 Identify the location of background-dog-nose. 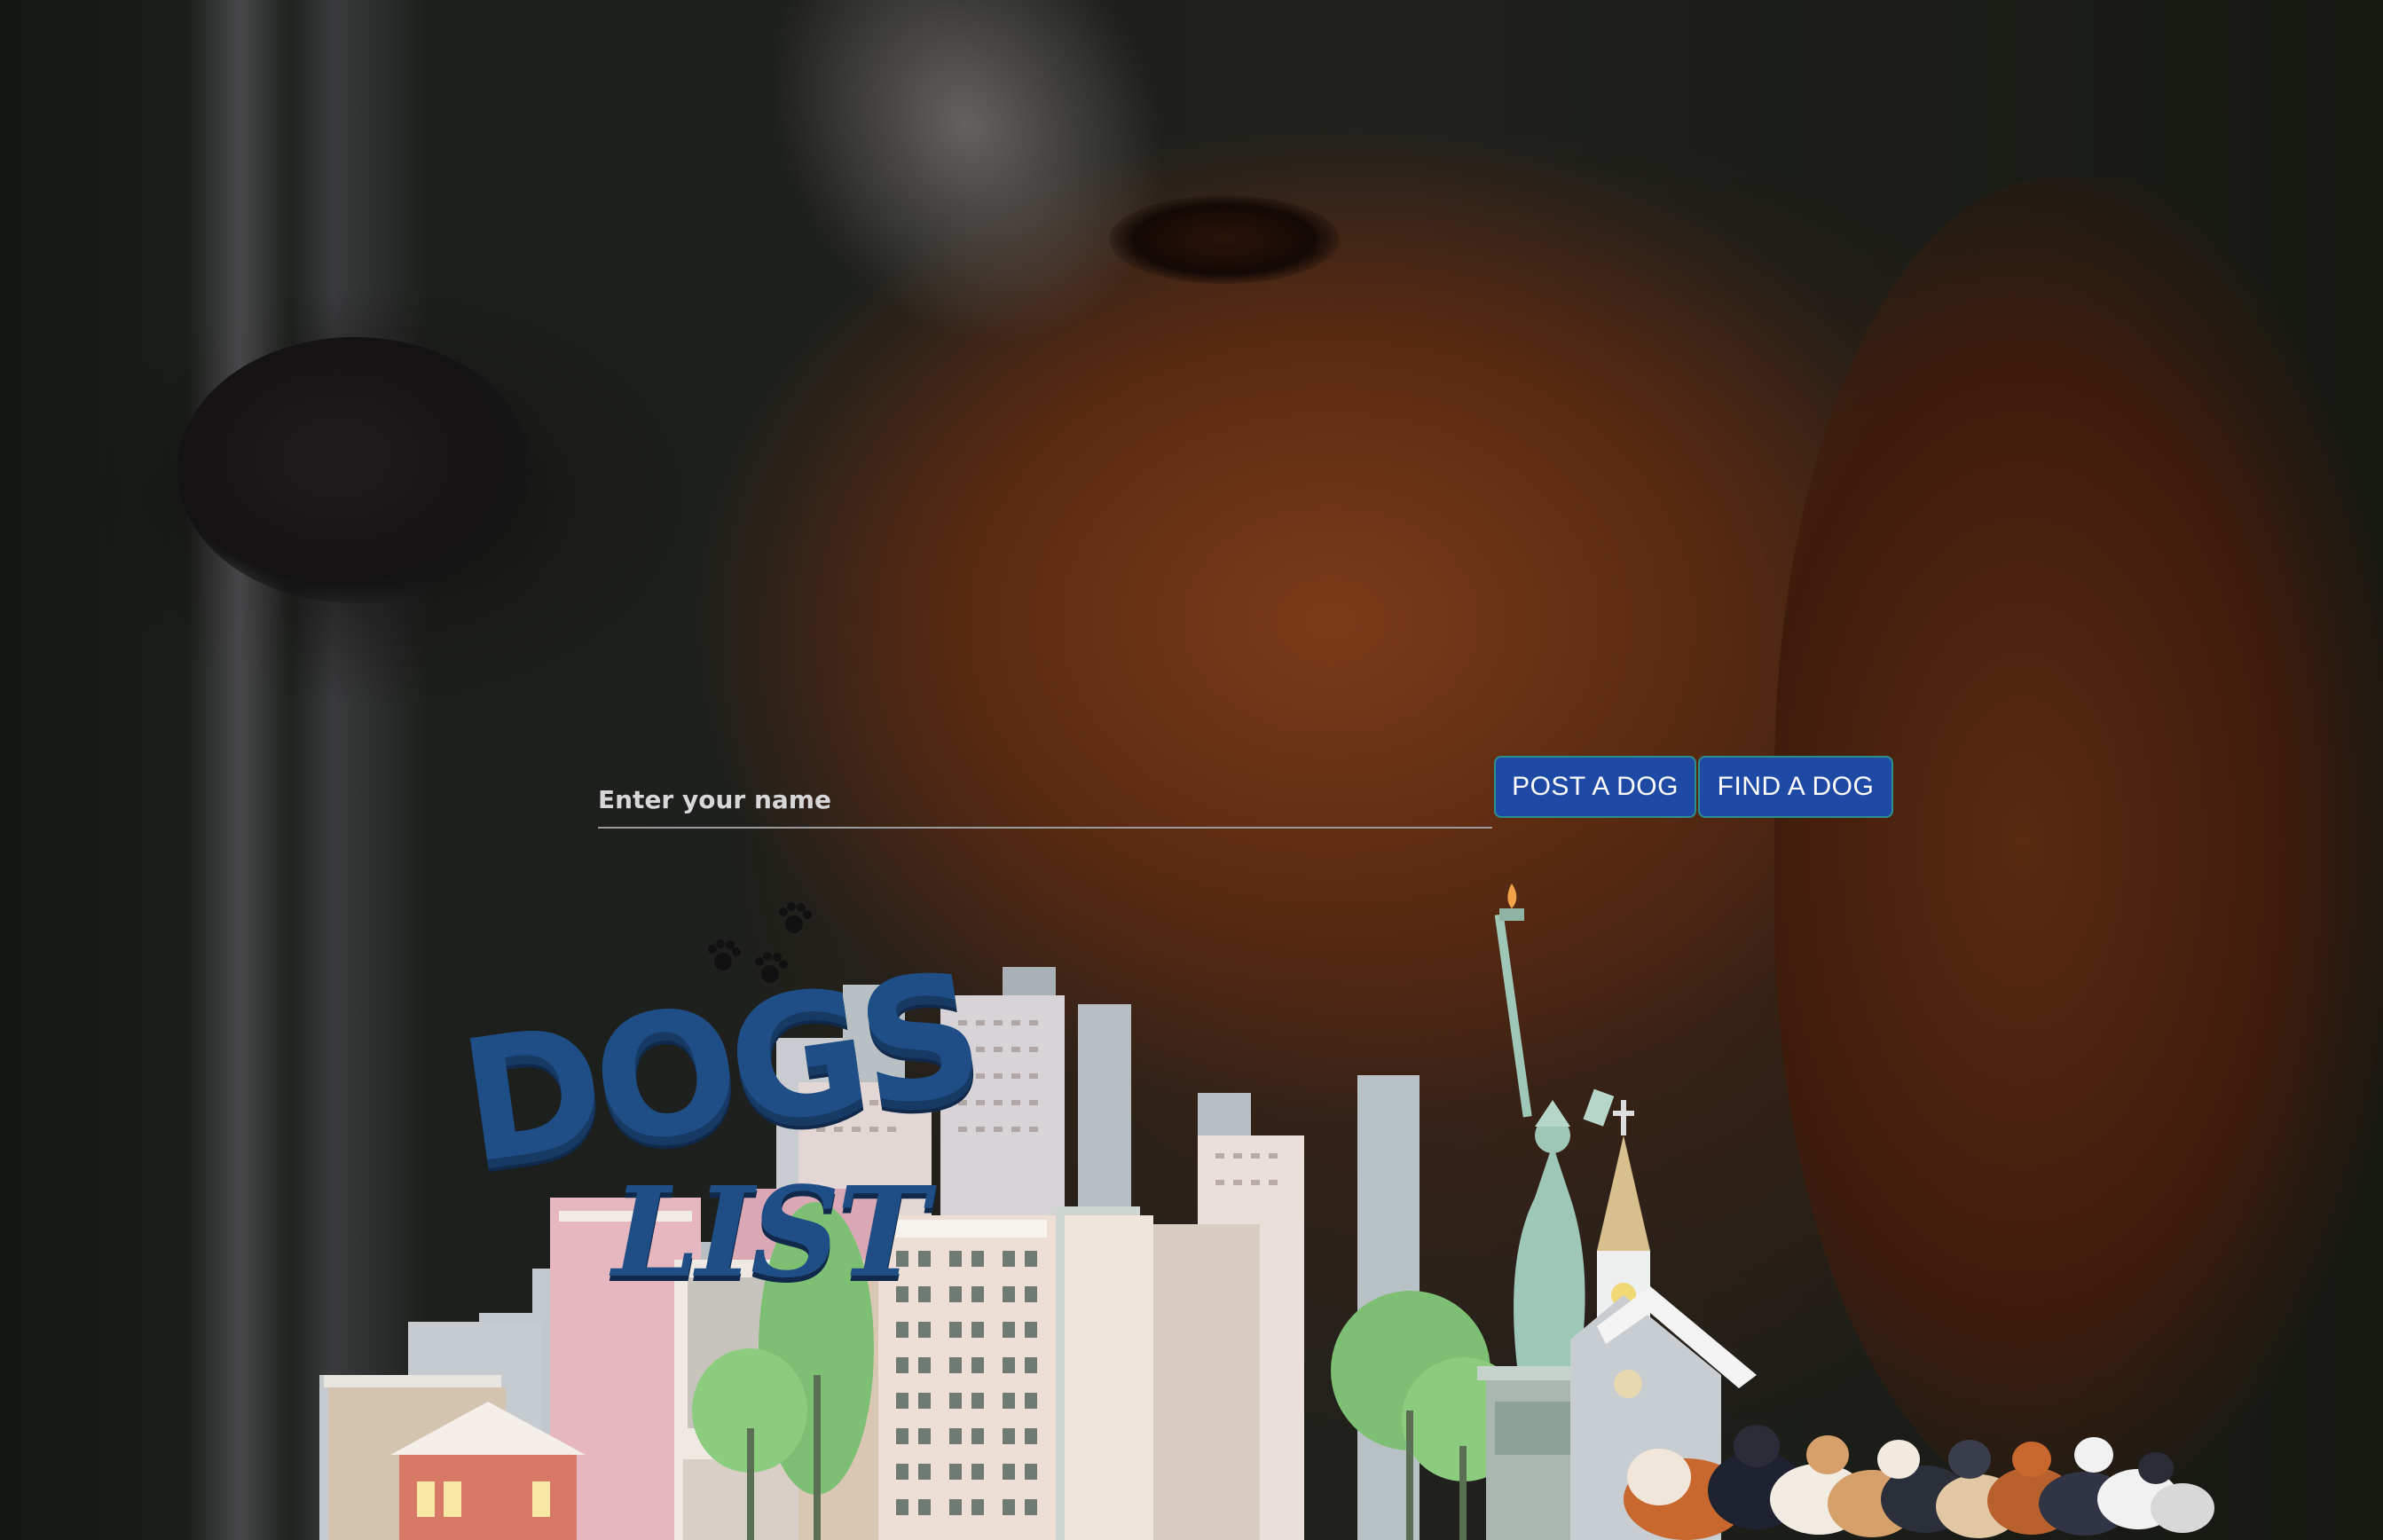
(354, 470).